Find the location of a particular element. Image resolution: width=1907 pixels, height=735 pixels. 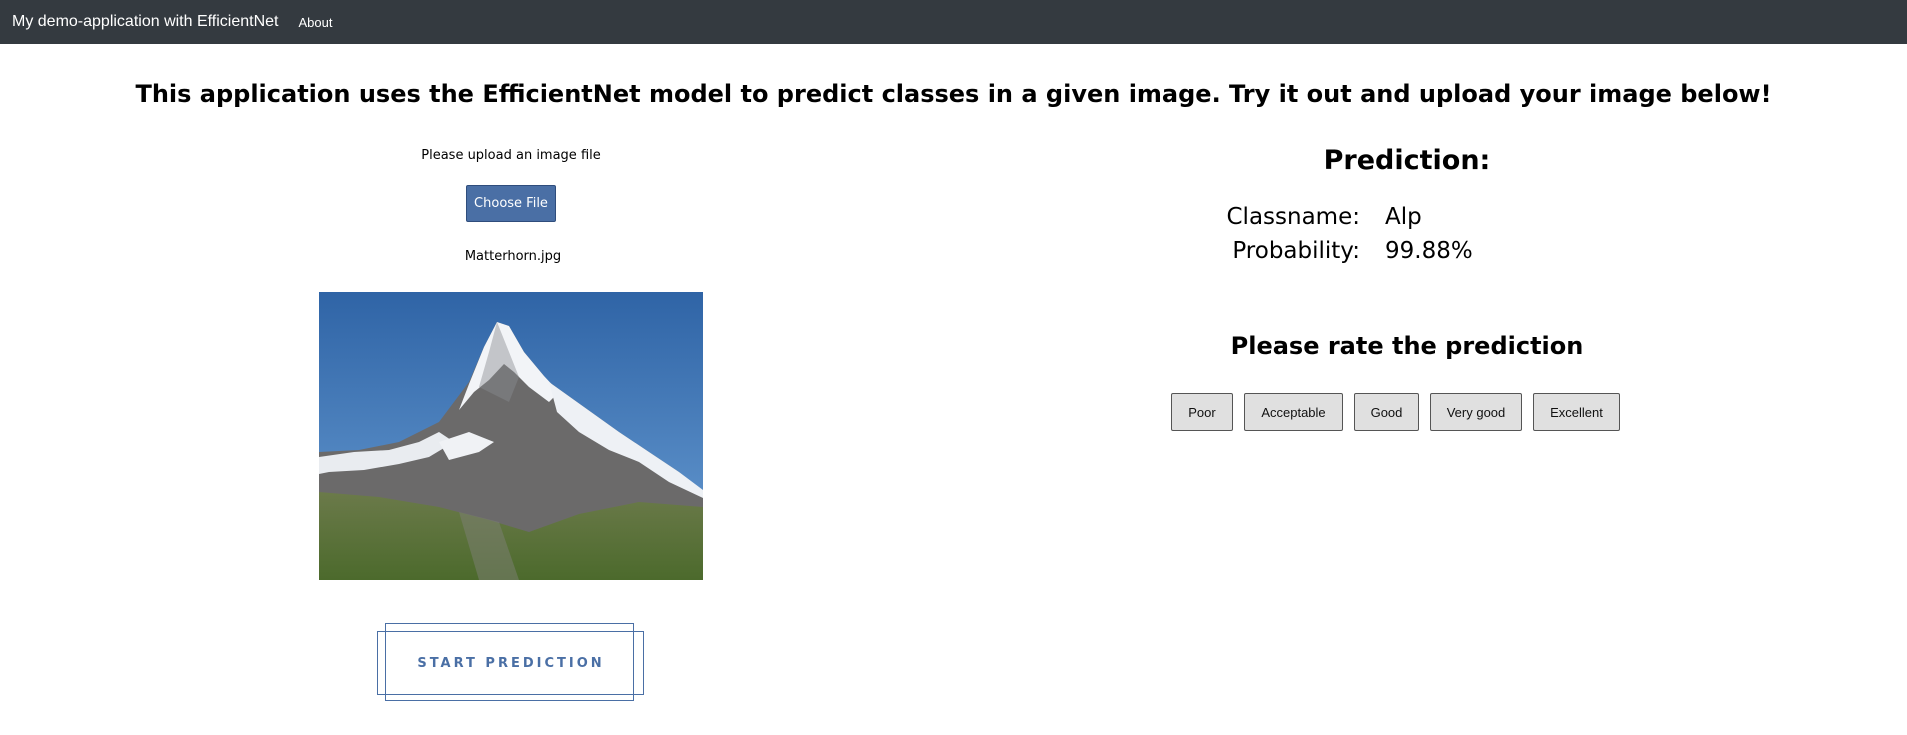

choose-file-button: Choose File is located at coordinates (511, 203).